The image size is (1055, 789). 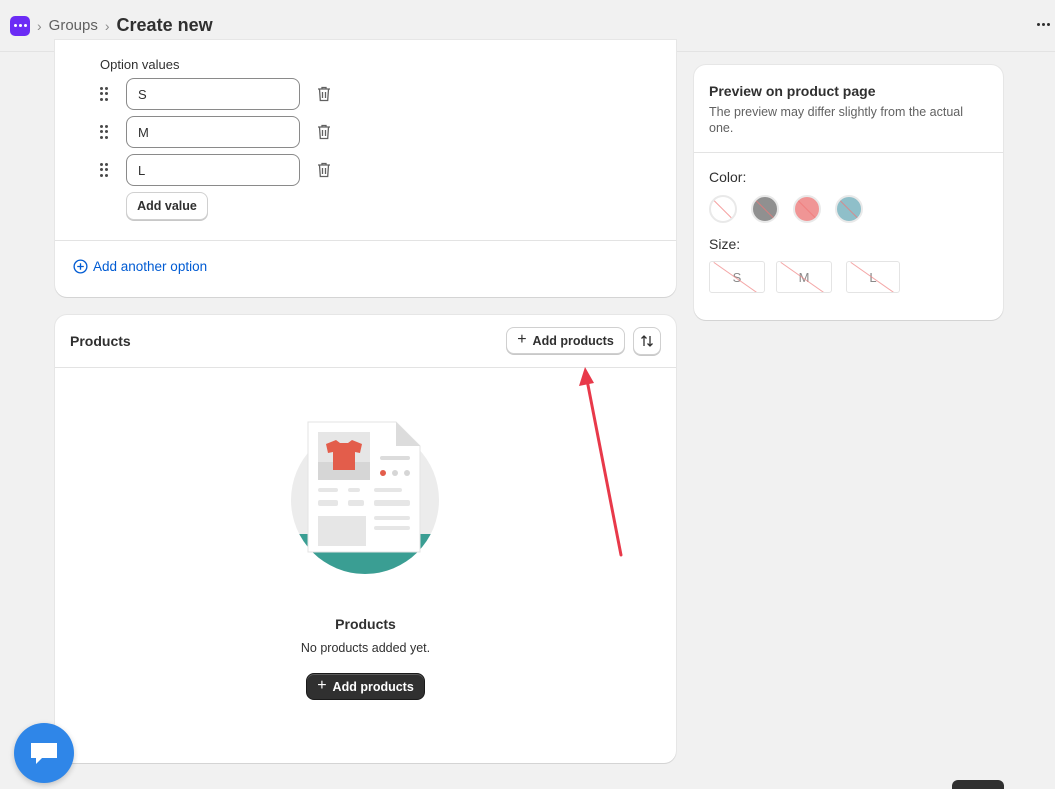 I want to click on add-another-option-label: Add another option, so click(x=150, y=266).